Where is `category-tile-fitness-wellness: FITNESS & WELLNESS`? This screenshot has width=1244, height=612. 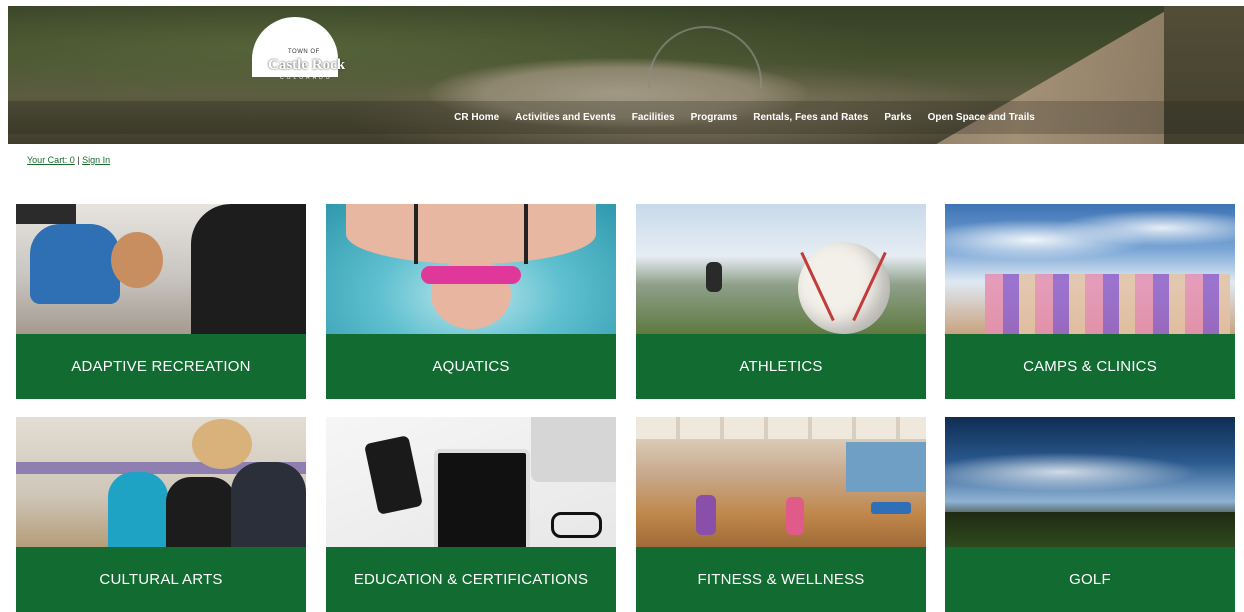
category-tile-fitness-wellness: FITNESS & WELLNESS is located at coordinates (781, 514).